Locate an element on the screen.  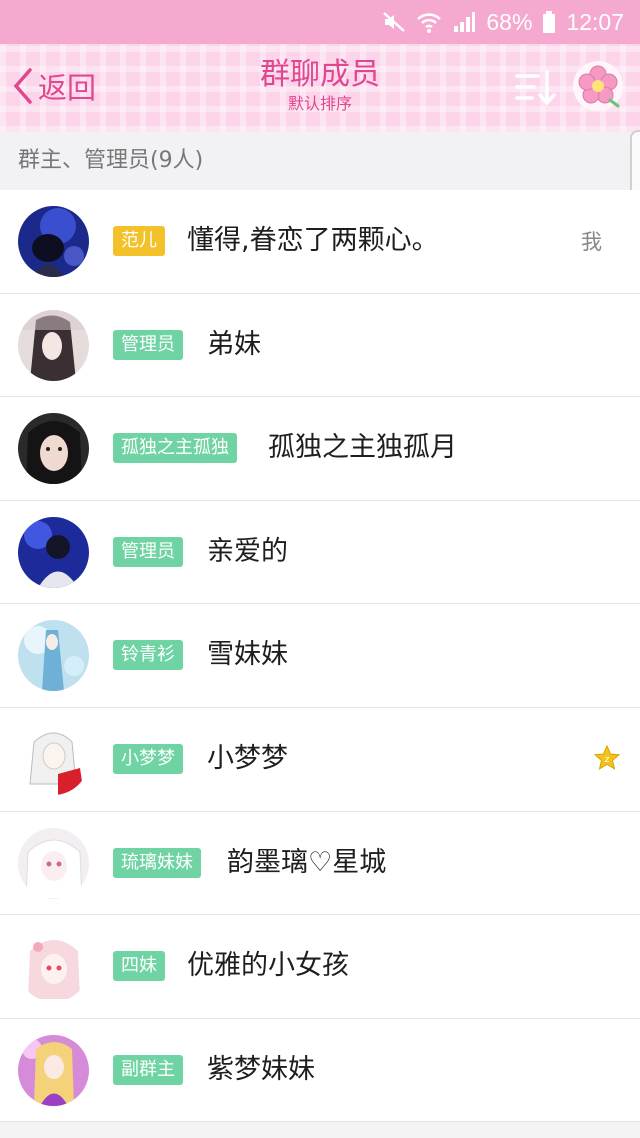
member-row: 四妹 优雅的小女孩 is located at coordinates (320, 967).